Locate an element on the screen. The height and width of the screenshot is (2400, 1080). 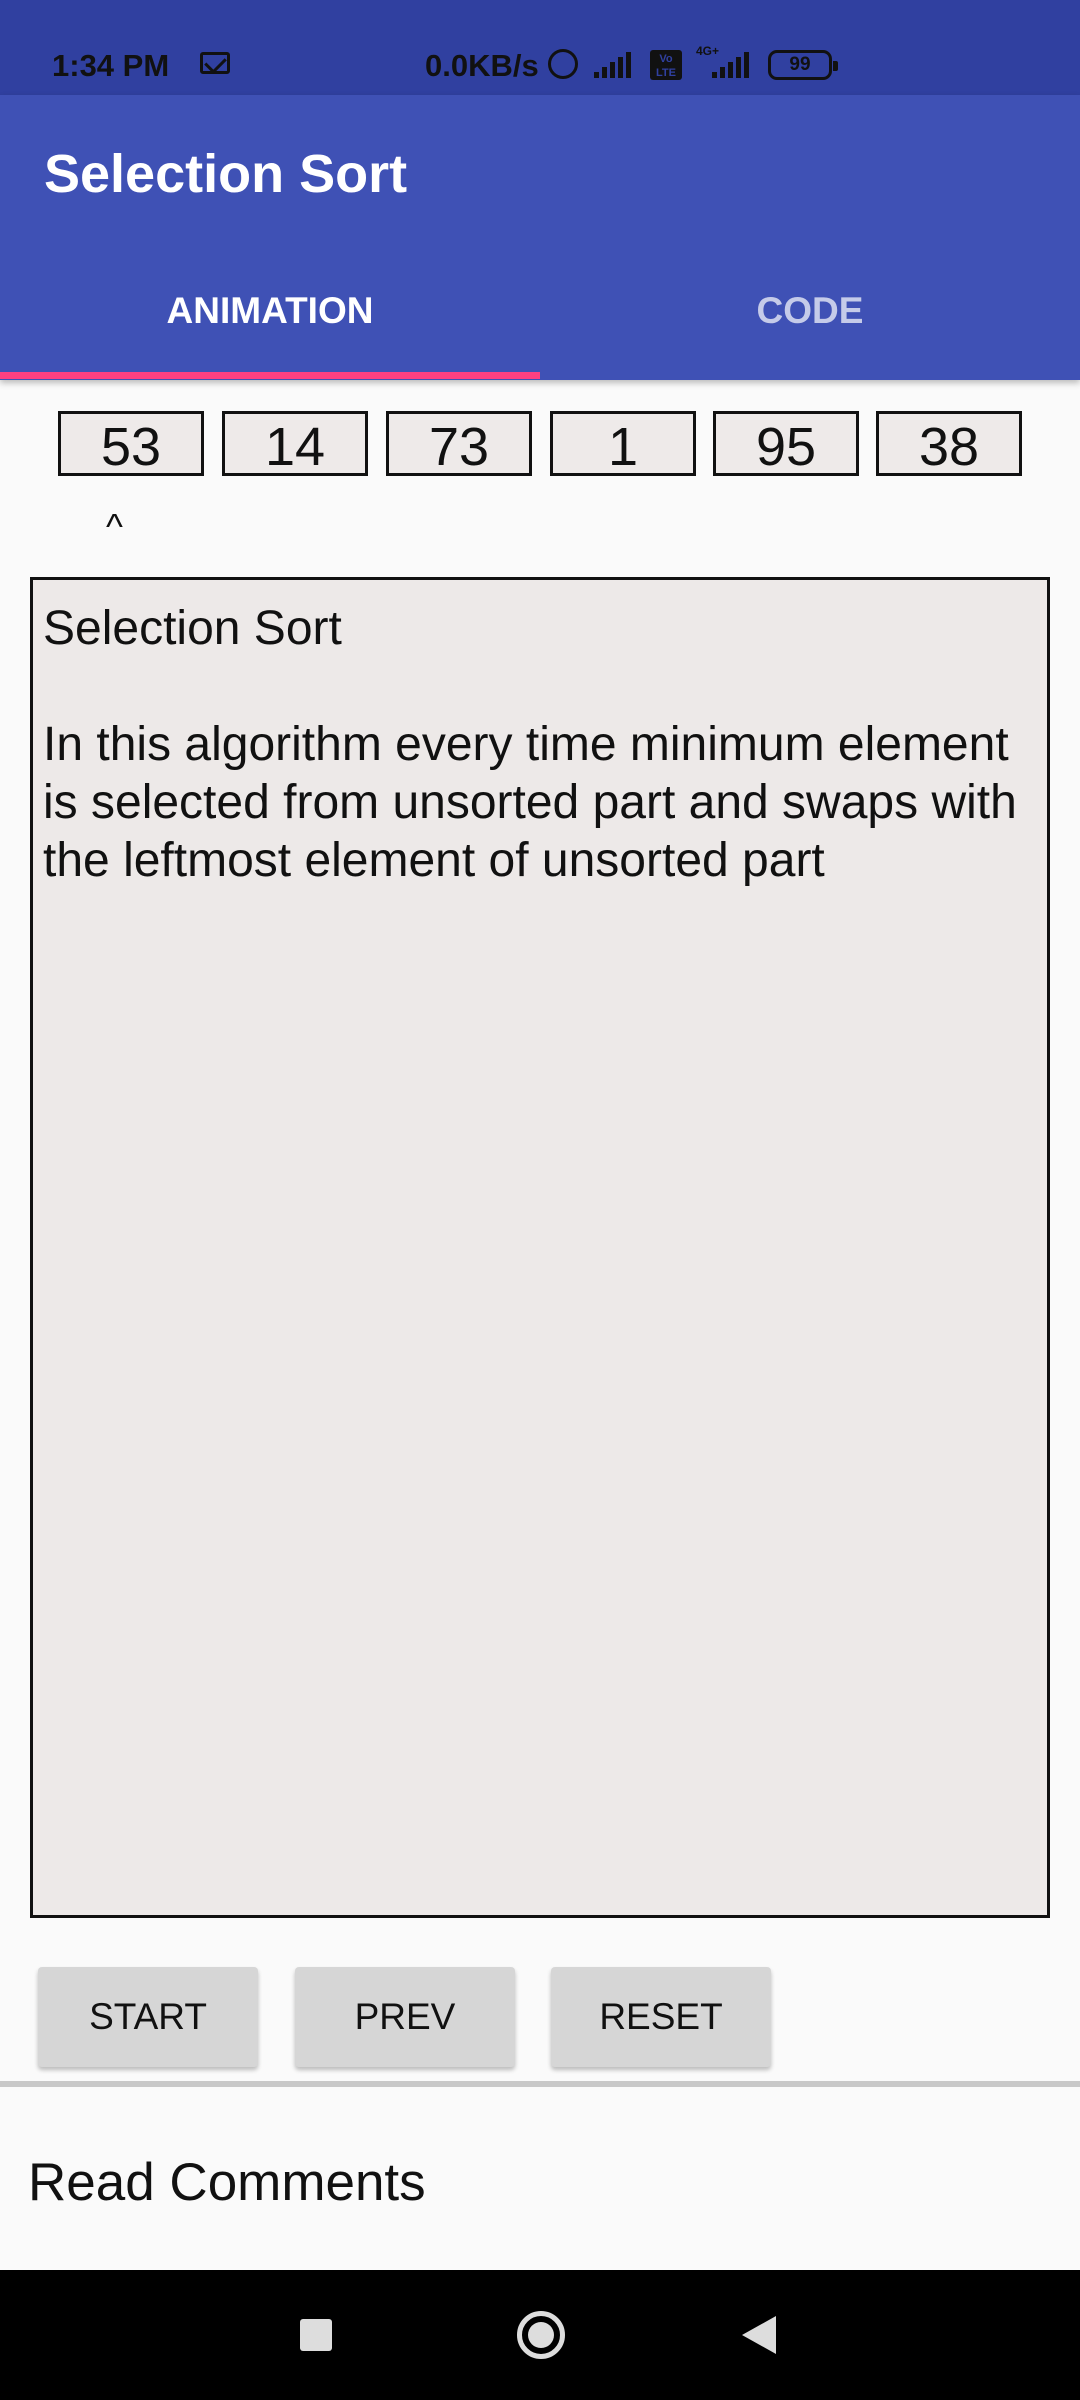
page-title: Selection Sort is located at coordinates (226, 174).